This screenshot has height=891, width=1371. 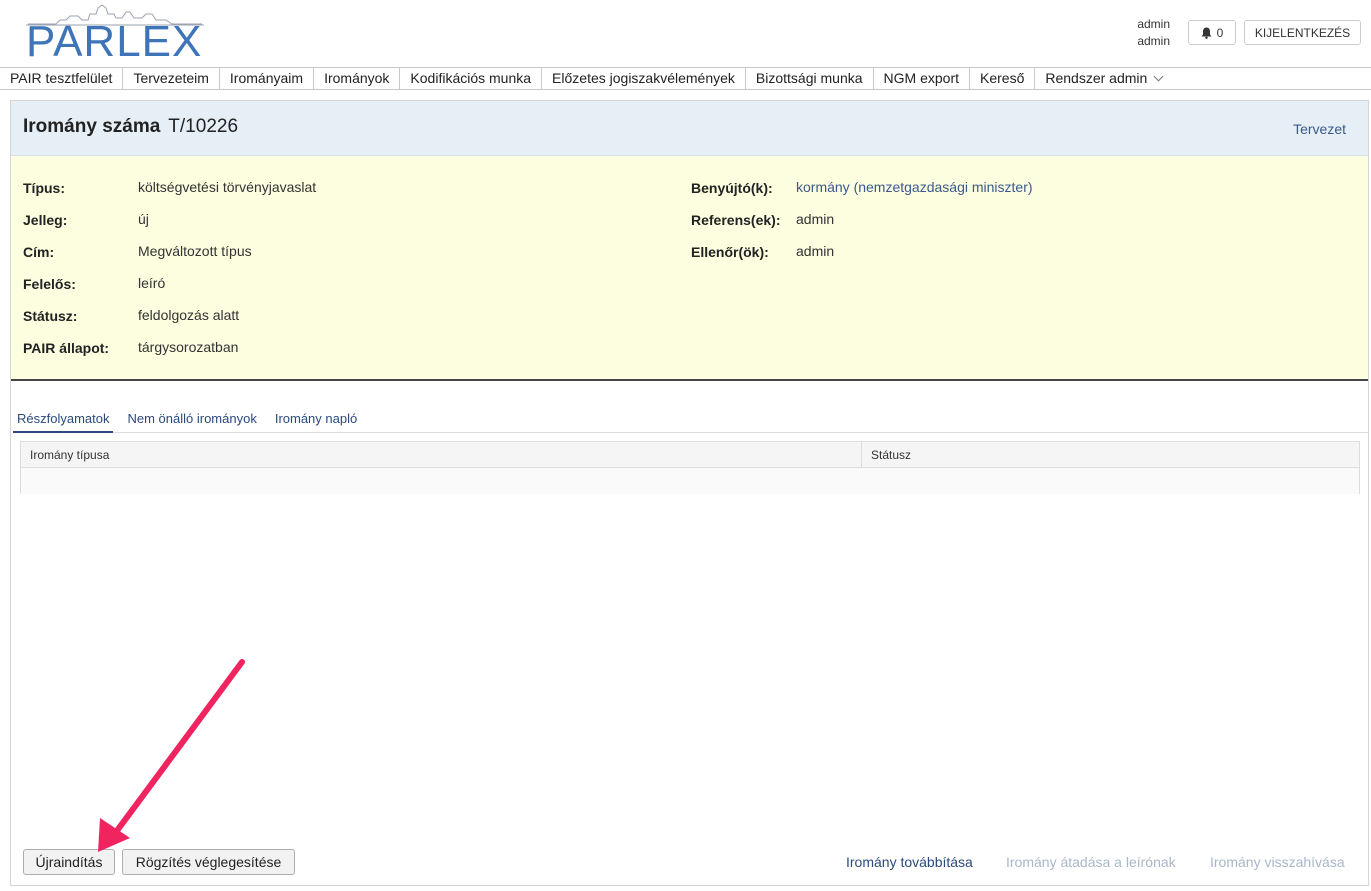 What do you see at coordinates (92, 126) in the screenshot?
I see `document-number-label: Iromány száma` at bounding box center [92, 126].